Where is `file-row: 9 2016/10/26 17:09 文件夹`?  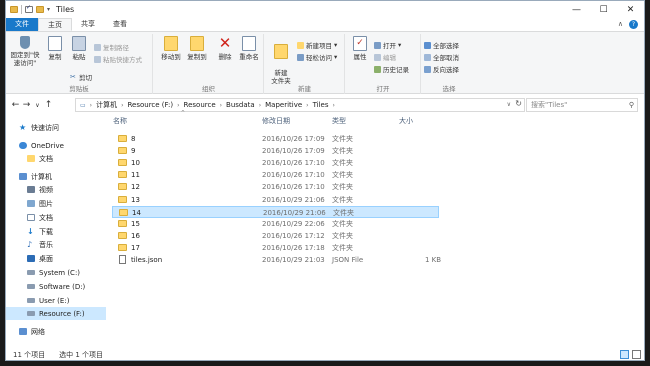 file-row: 9 2016/10/26 17:09 文件夹 is located at coordinates (275, 151).